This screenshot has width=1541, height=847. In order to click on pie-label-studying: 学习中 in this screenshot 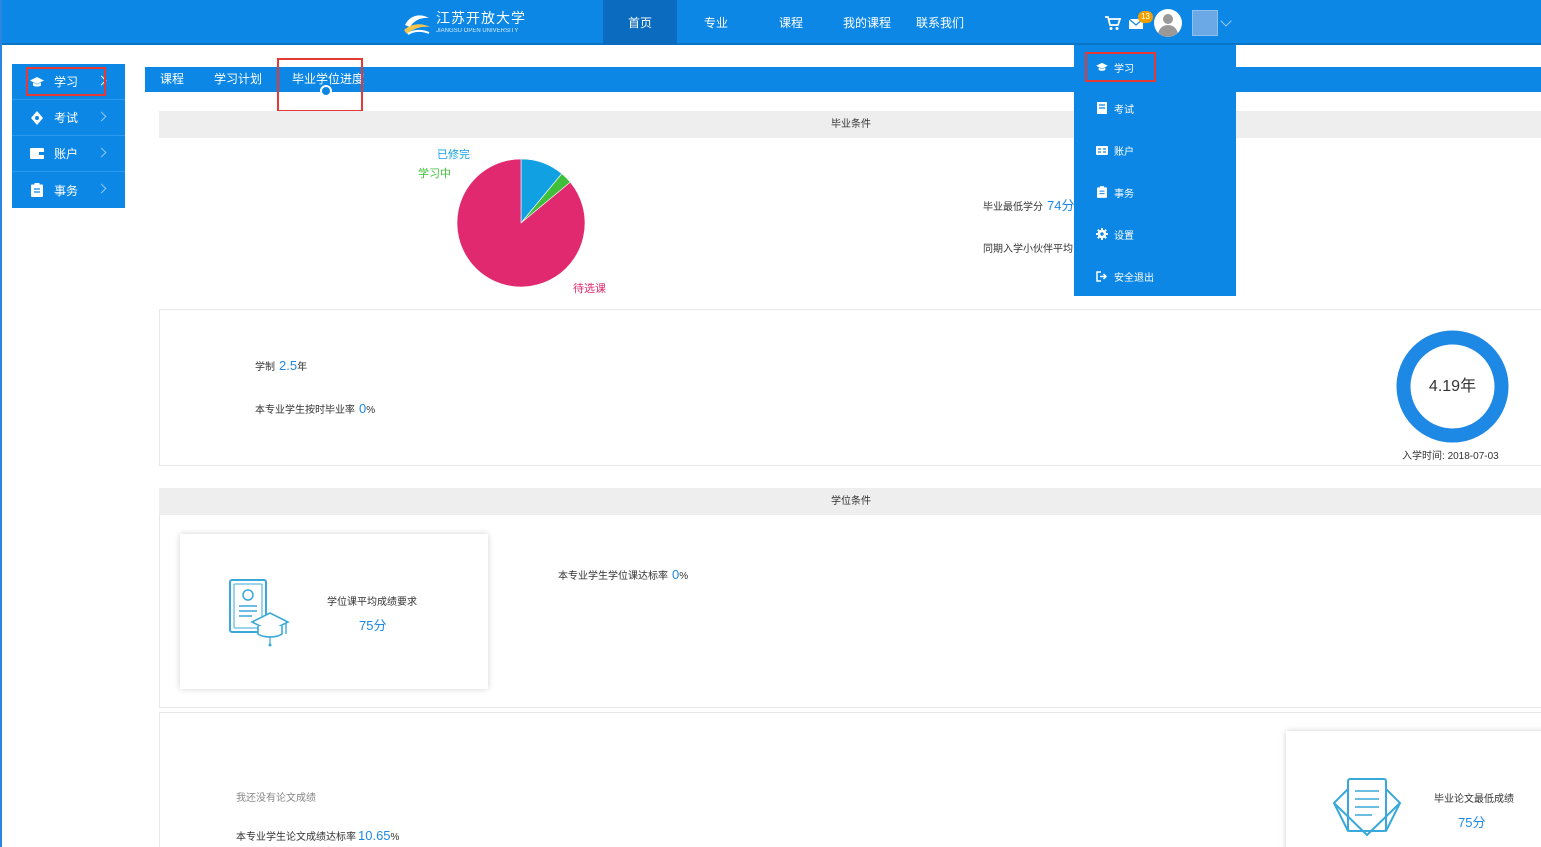, I will do `click(434, 173)`.